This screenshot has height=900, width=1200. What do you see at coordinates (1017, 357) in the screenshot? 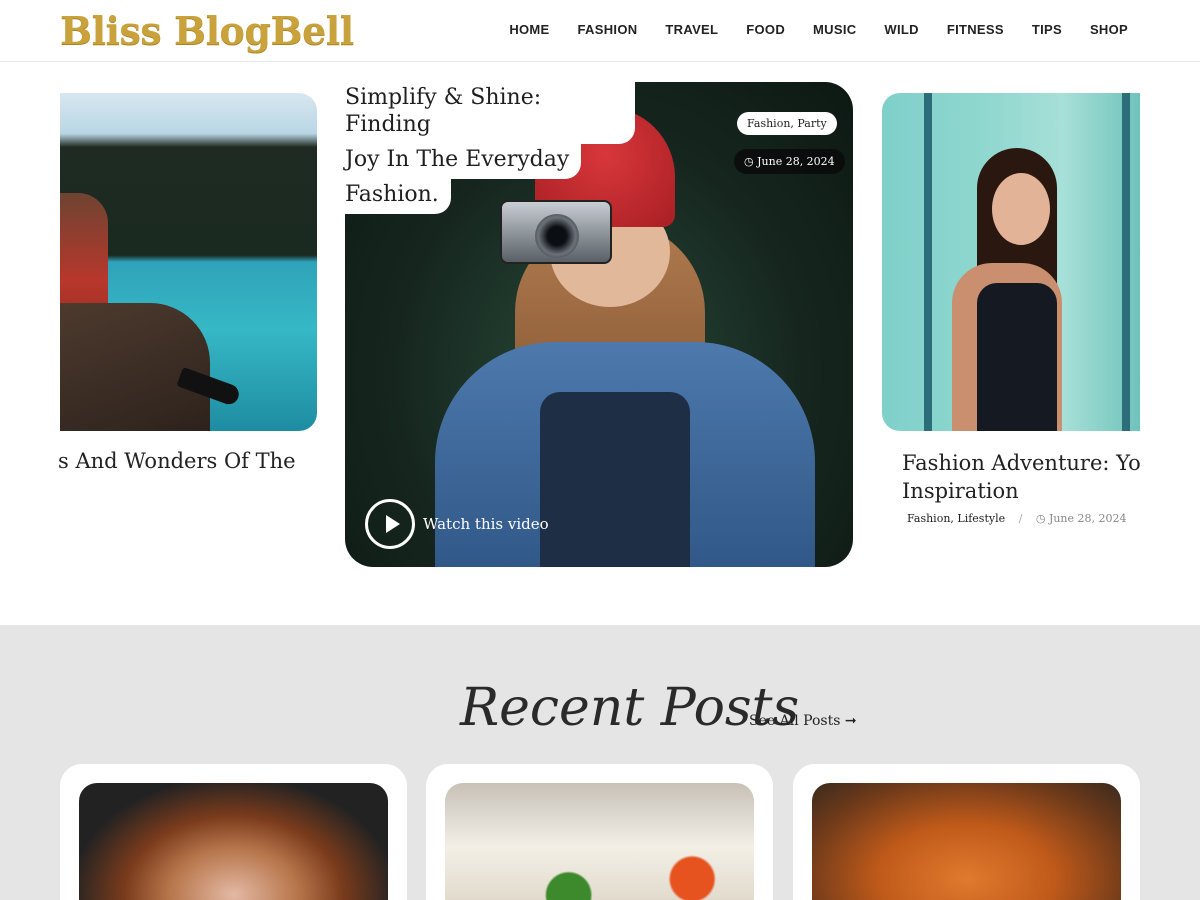
I see `tank-top-shape` at bounding box center [1017, 357].